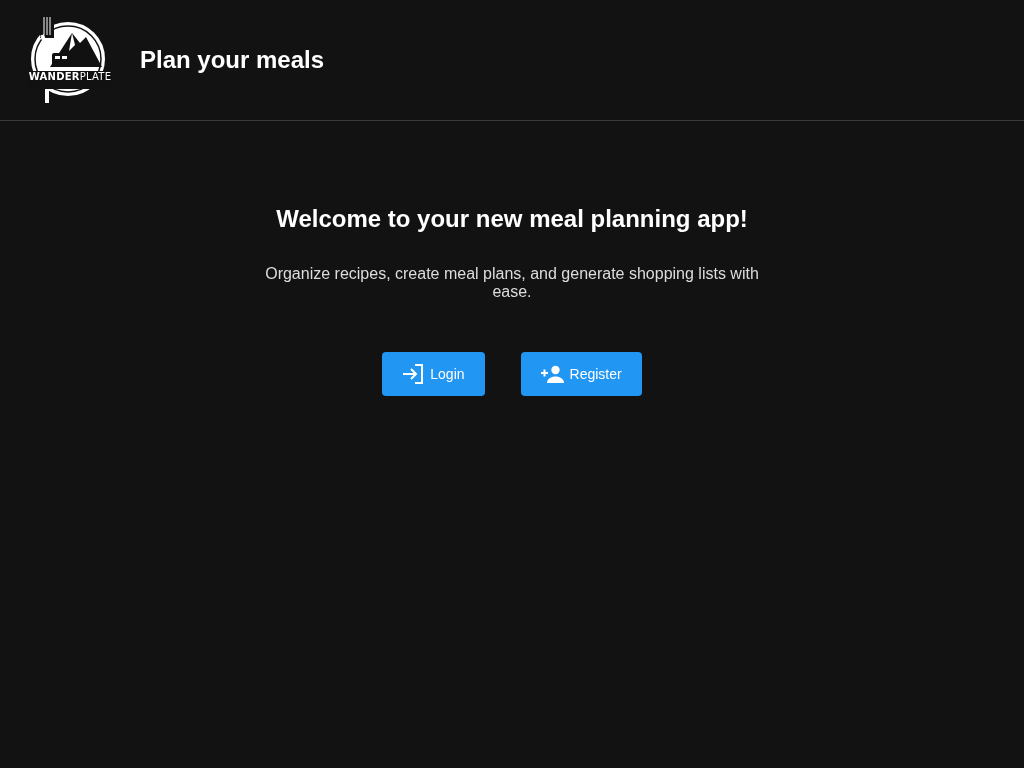  I want to click on login-icon, so click(413, 374).